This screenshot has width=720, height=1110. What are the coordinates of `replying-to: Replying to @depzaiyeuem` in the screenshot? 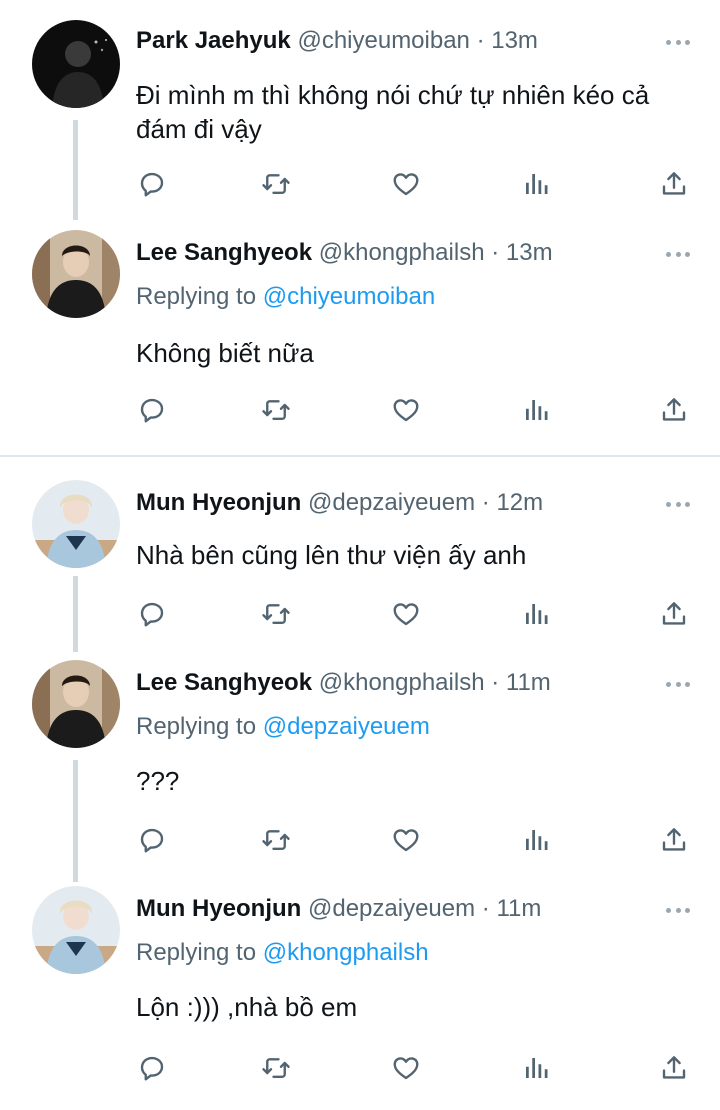 It's located at (283, 727).